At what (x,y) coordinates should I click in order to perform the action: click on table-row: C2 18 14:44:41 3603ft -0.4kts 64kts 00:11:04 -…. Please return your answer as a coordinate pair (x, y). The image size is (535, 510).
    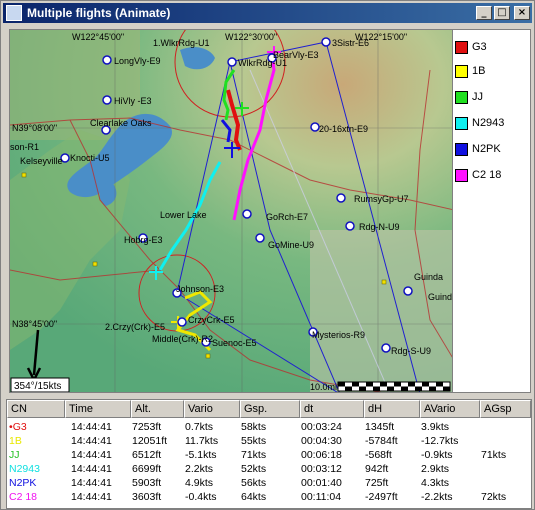
    Looking at the image, I should click on (269, 497).